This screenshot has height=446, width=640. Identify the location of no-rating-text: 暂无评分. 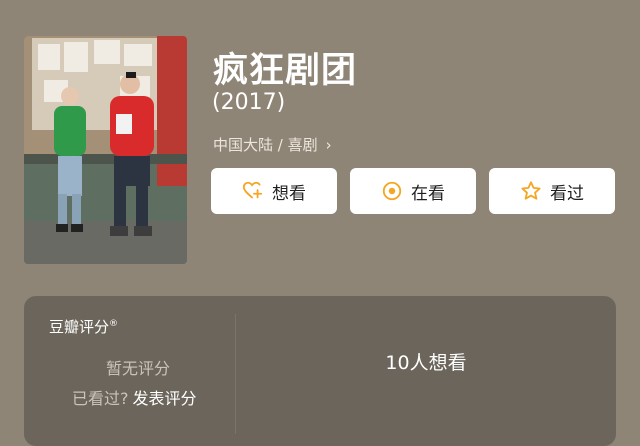
(138, 368).